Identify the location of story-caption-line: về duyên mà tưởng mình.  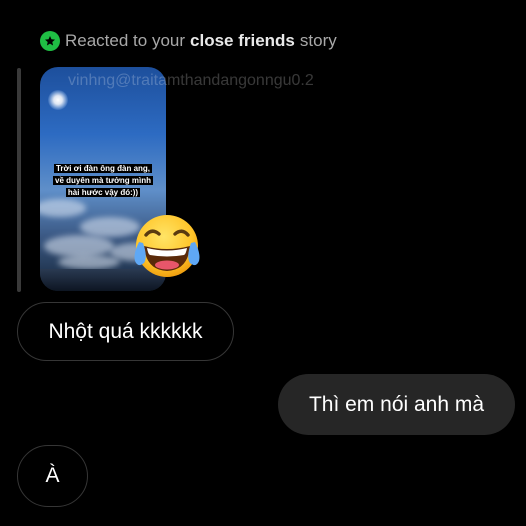
(103, 180).